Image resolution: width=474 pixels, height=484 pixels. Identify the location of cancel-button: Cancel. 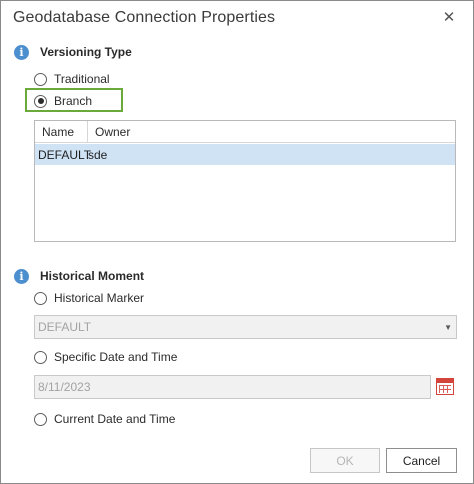
(421, 460).